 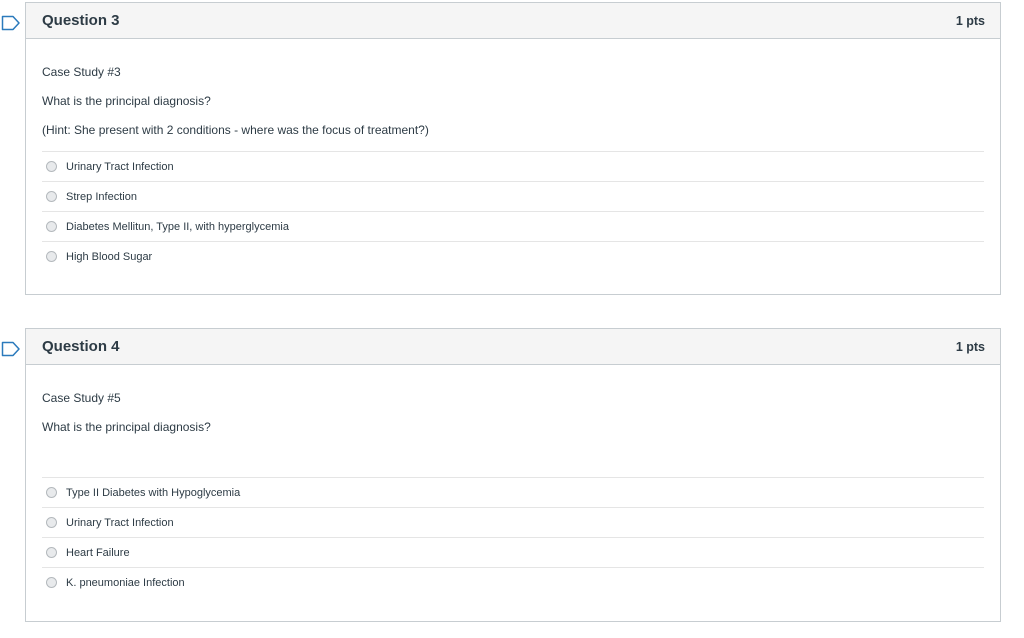 What do you see at coordinates (81, 398) in the screenshot?
I see `case-study-label: Case Study #5` at bounding box center [81, 398].